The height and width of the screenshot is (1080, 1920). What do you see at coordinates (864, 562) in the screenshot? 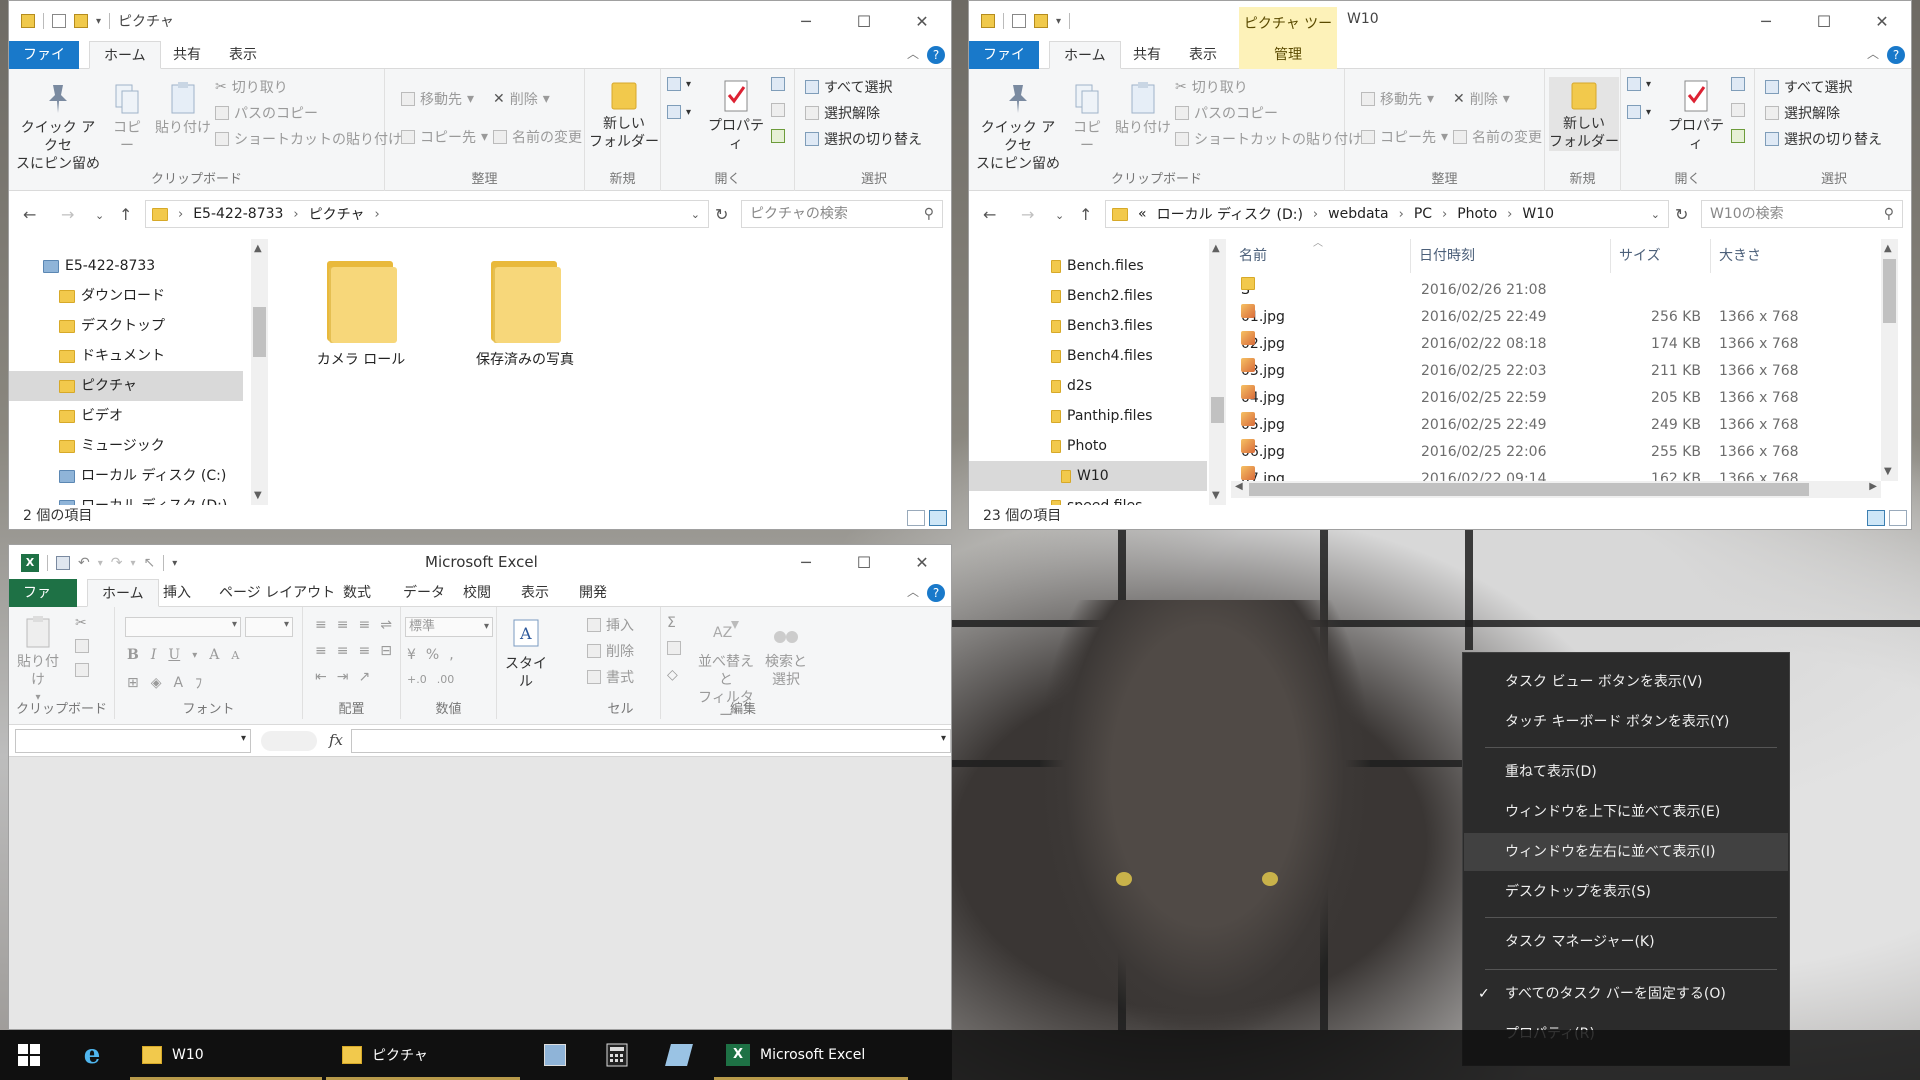
I see `maximize-button: ☐` at bounding box center [864, 562].